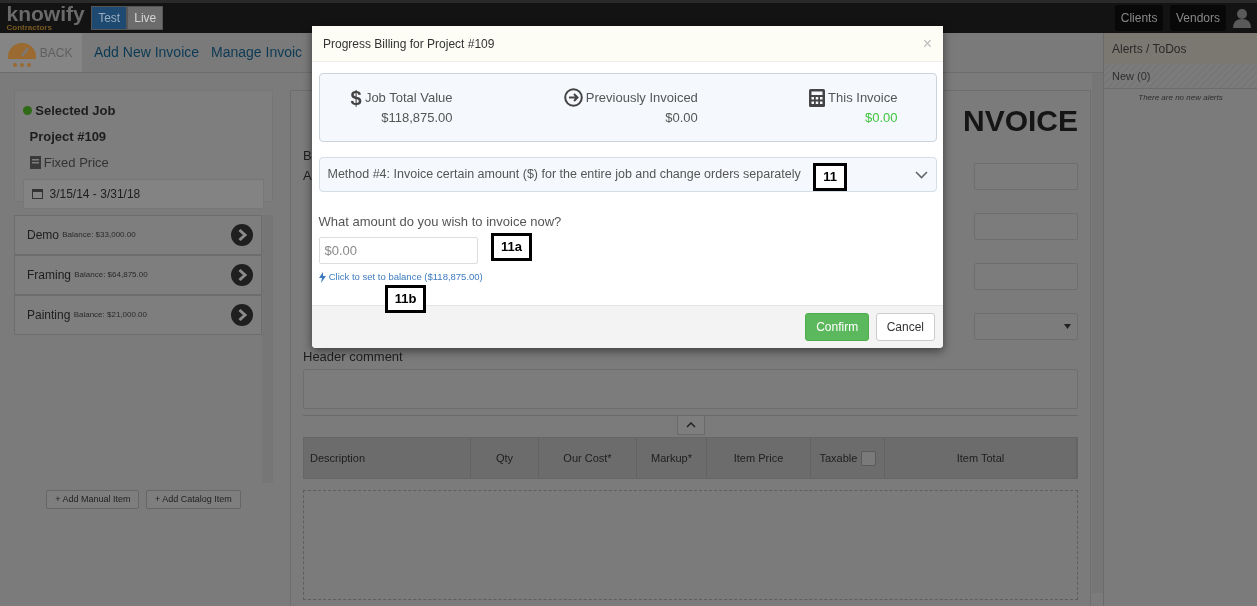 This screenshot has height=606, width=1257. What do you see at coordinates (504, 458) in the screenshot?
I see `column-header: Qty` at bounding box center [504, 458].